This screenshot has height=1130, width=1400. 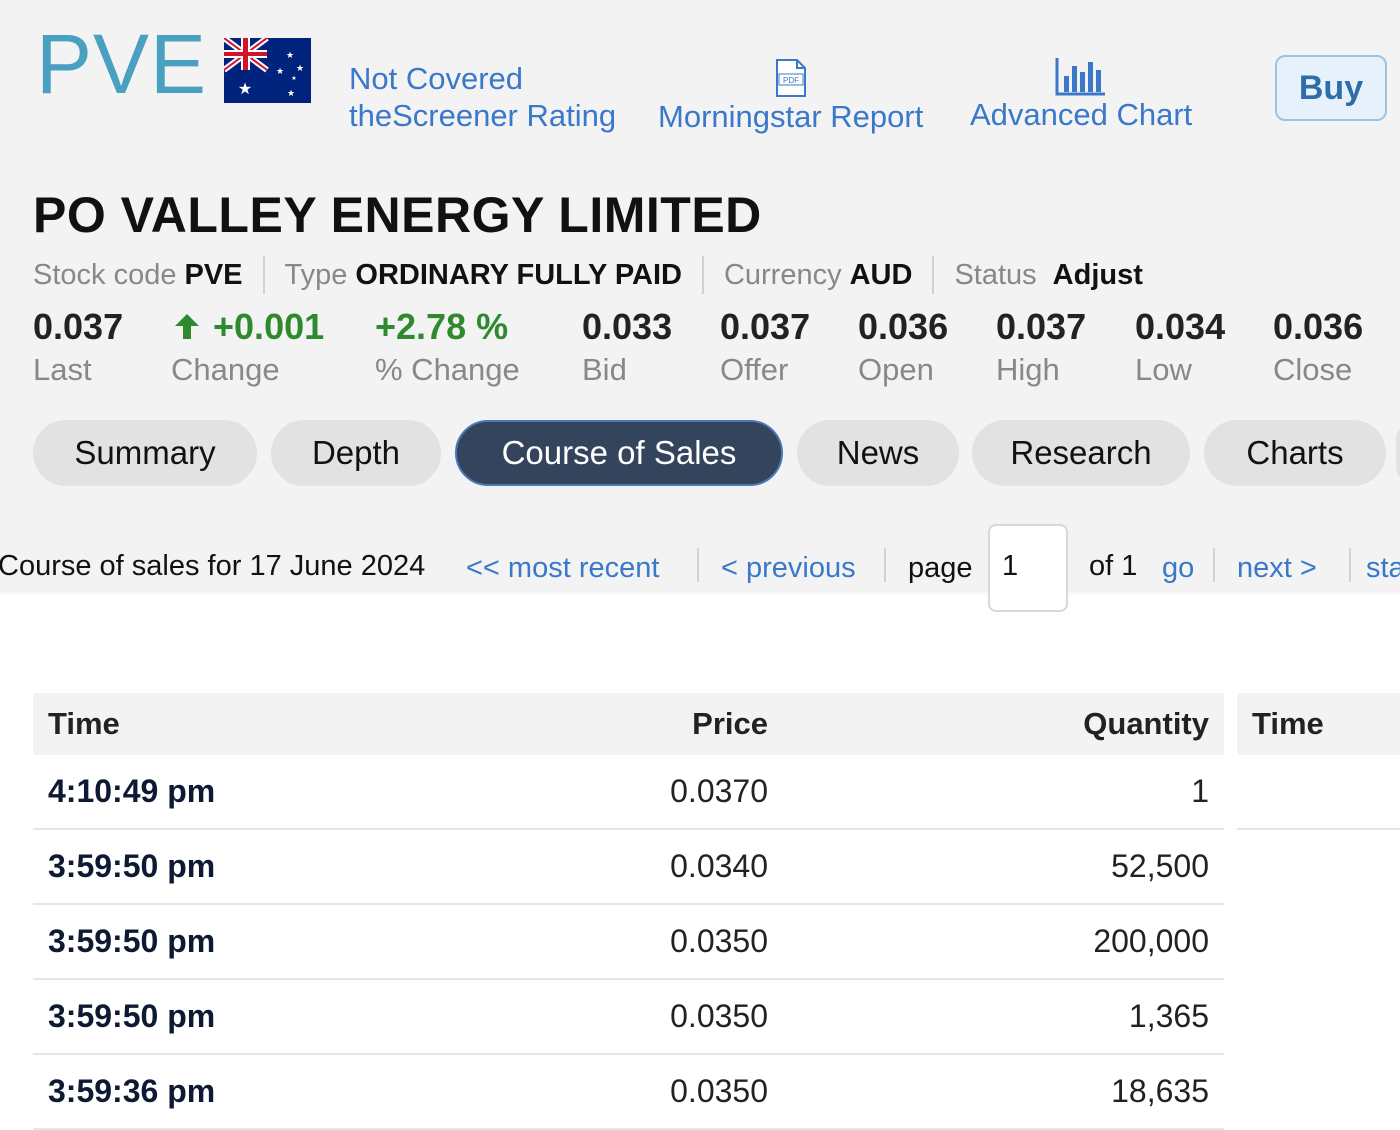 I want to click on australia-flag-icon: ★ ★ ★ ★ ★ ★, so click(x=267, y=70).